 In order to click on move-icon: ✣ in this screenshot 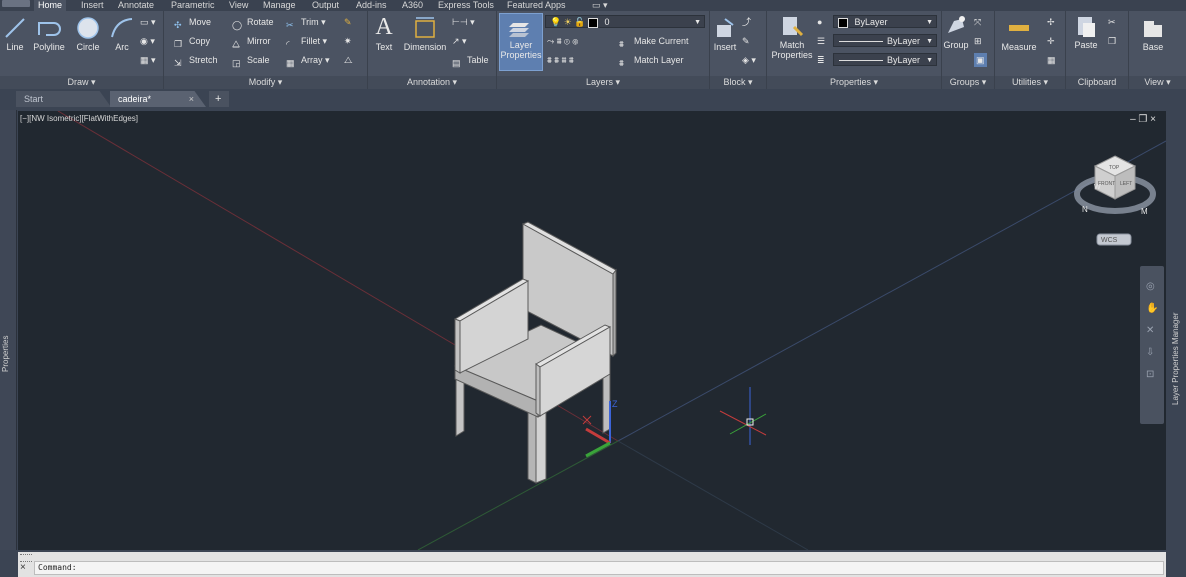, I will do `click(178, 24)`.